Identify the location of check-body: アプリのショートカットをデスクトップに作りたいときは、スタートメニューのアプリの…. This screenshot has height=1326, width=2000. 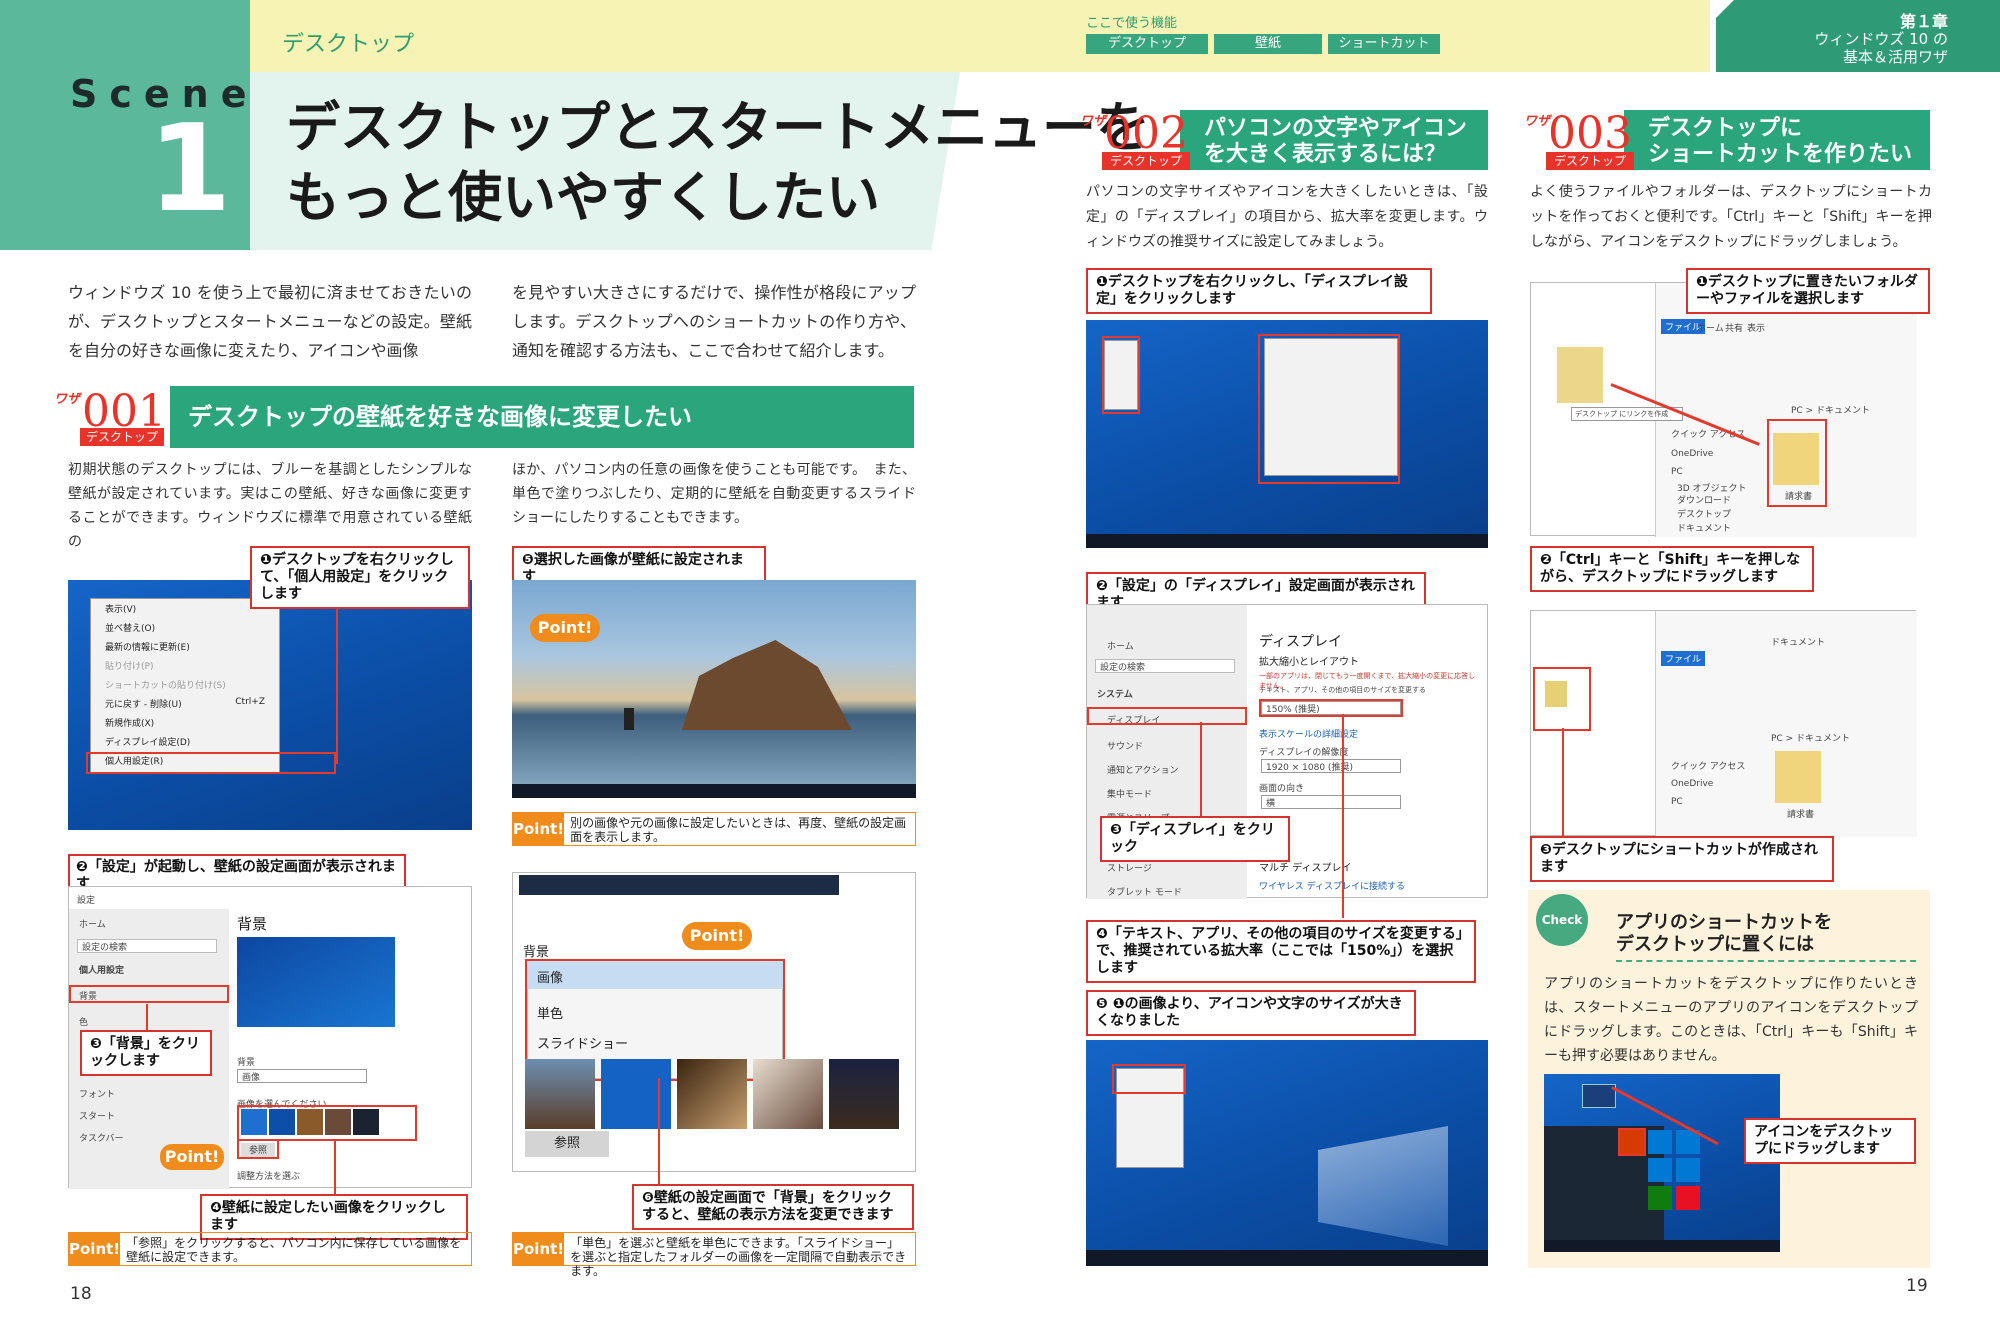
(1731, 1020).